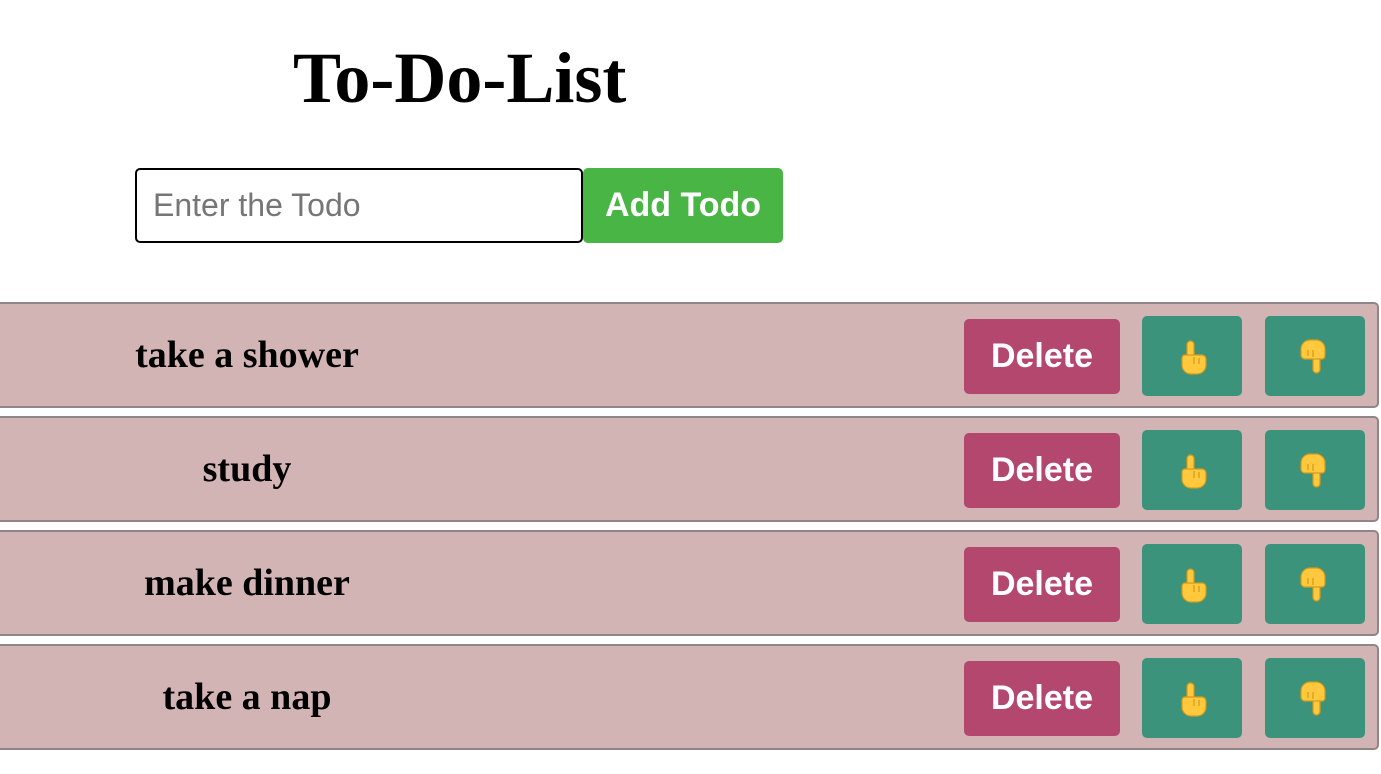  I want to click on todo-item: take a nap Delete, so click(689, 697).